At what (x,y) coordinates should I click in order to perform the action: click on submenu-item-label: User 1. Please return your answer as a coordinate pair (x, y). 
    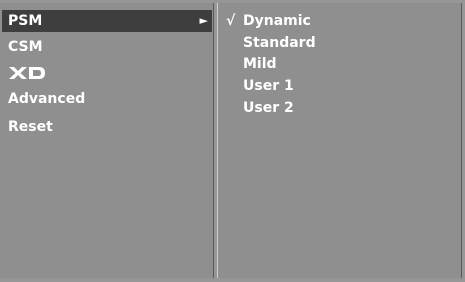
    Looking at the image, I should click on (268, 86).